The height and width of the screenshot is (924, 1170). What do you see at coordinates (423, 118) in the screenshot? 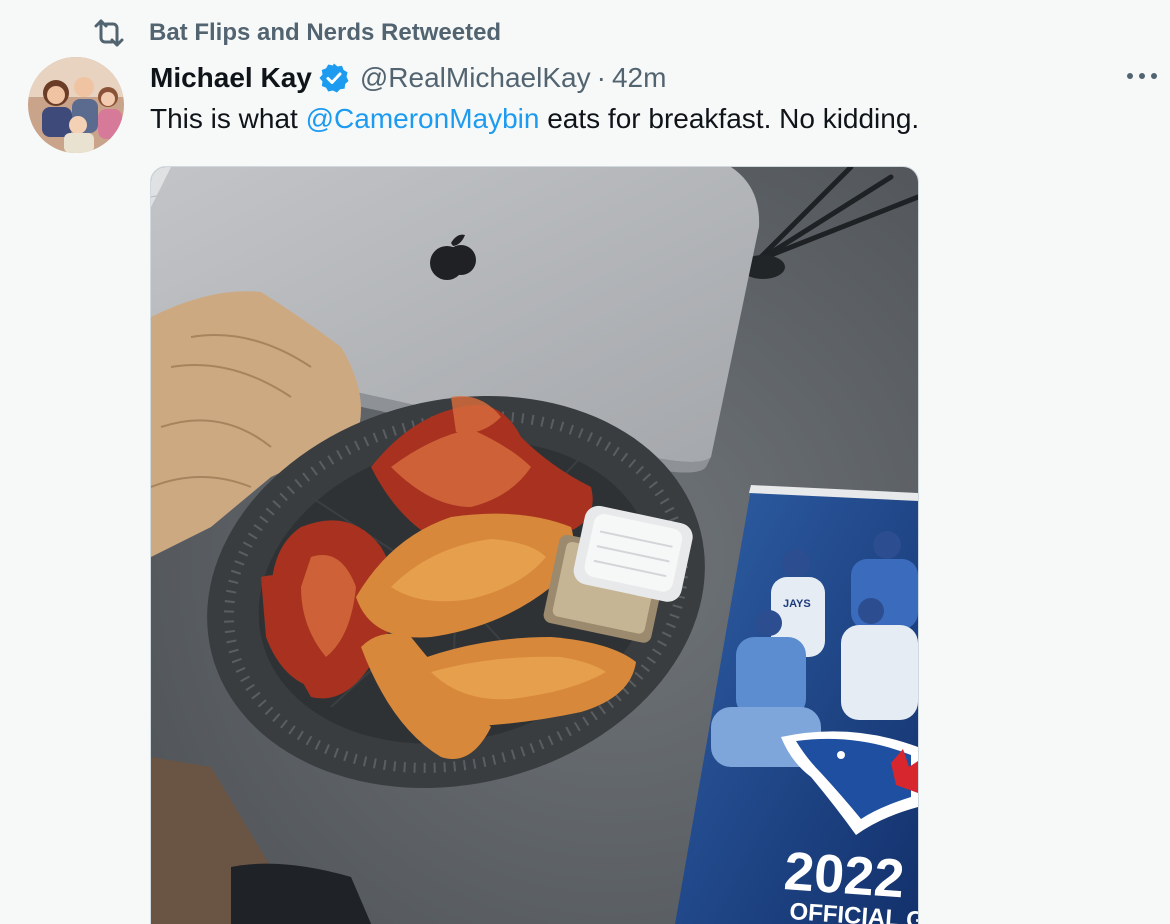
I see `mention-link: @CameronMaybin` at bounding box center [423, 118].